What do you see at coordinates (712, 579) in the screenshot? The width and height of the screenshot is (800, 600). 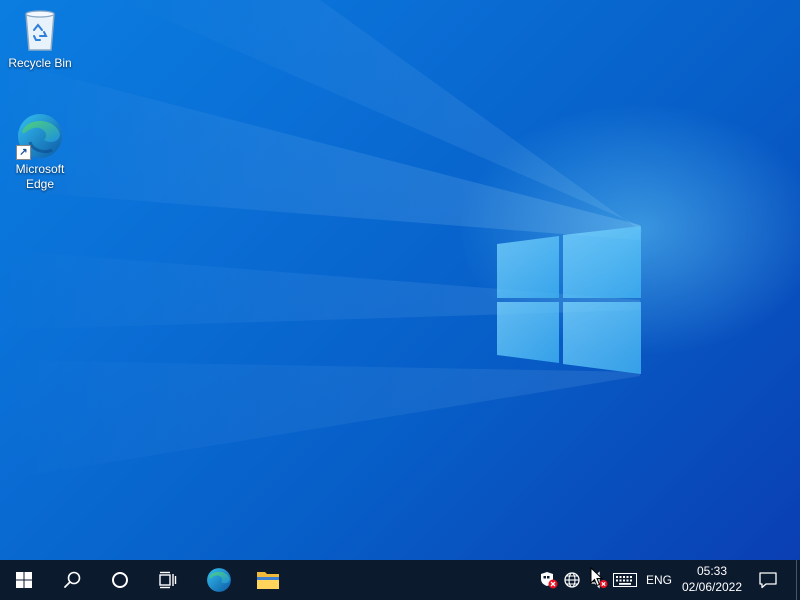 I see `clock: 05:33 02/06/2022` at bounding box center [712, 579].